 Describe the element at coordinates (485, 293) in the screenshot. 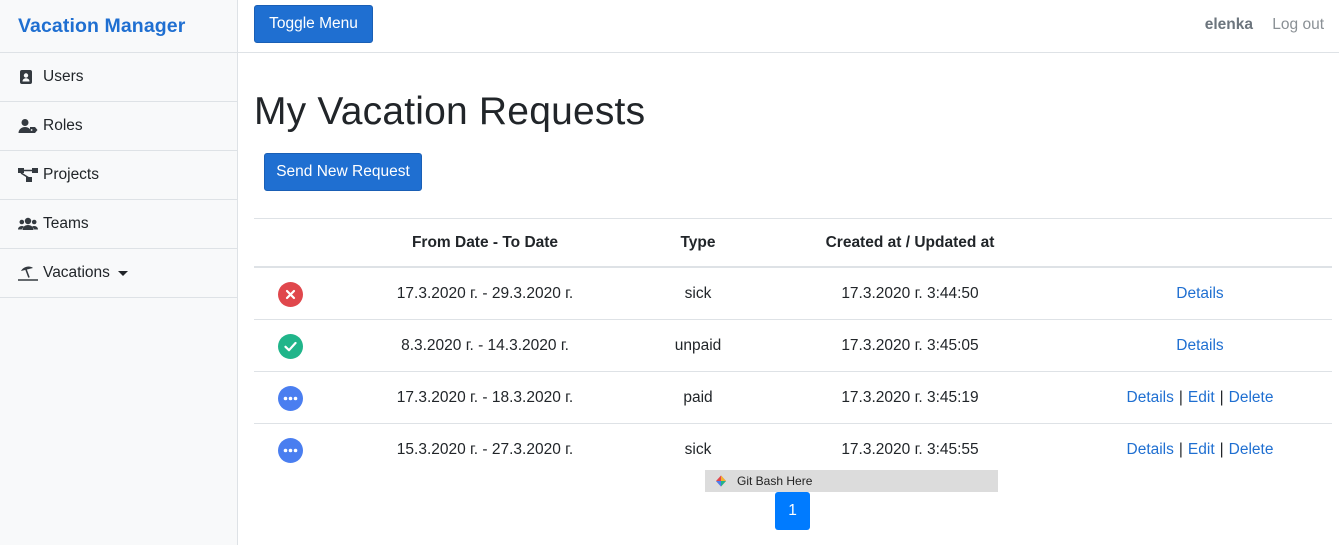

I see `dates-cell: 17.3.2020 г. - 29.3.2020 г.` at that location.